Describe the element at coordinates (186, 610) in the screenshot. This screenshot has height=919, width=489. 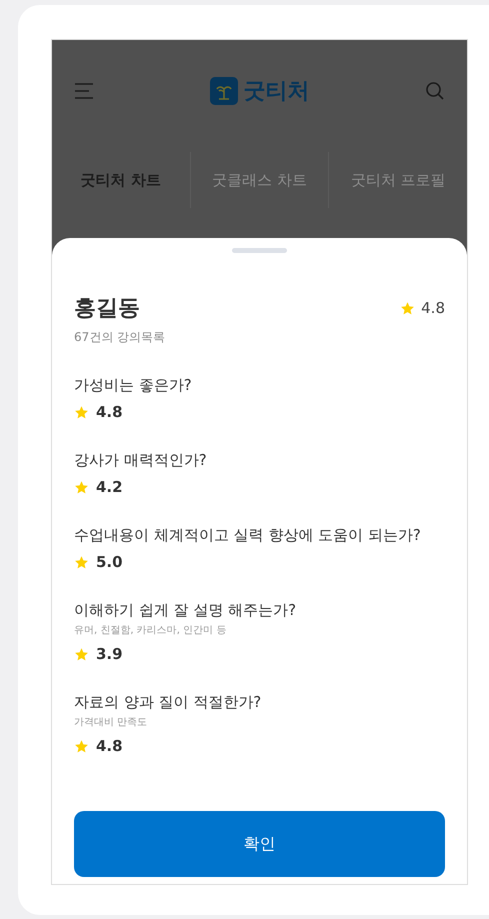
I see `question-text: 이해하기 쉽게 잘 설명 해주는가?` at that location.